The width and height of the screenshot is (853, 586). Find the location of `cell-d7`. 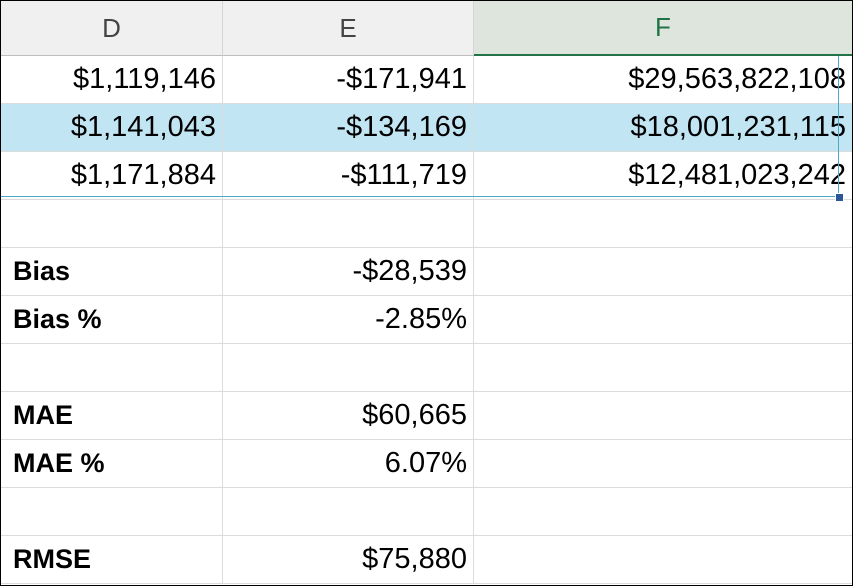

cell-d7 is located at coordinates (112, 368).